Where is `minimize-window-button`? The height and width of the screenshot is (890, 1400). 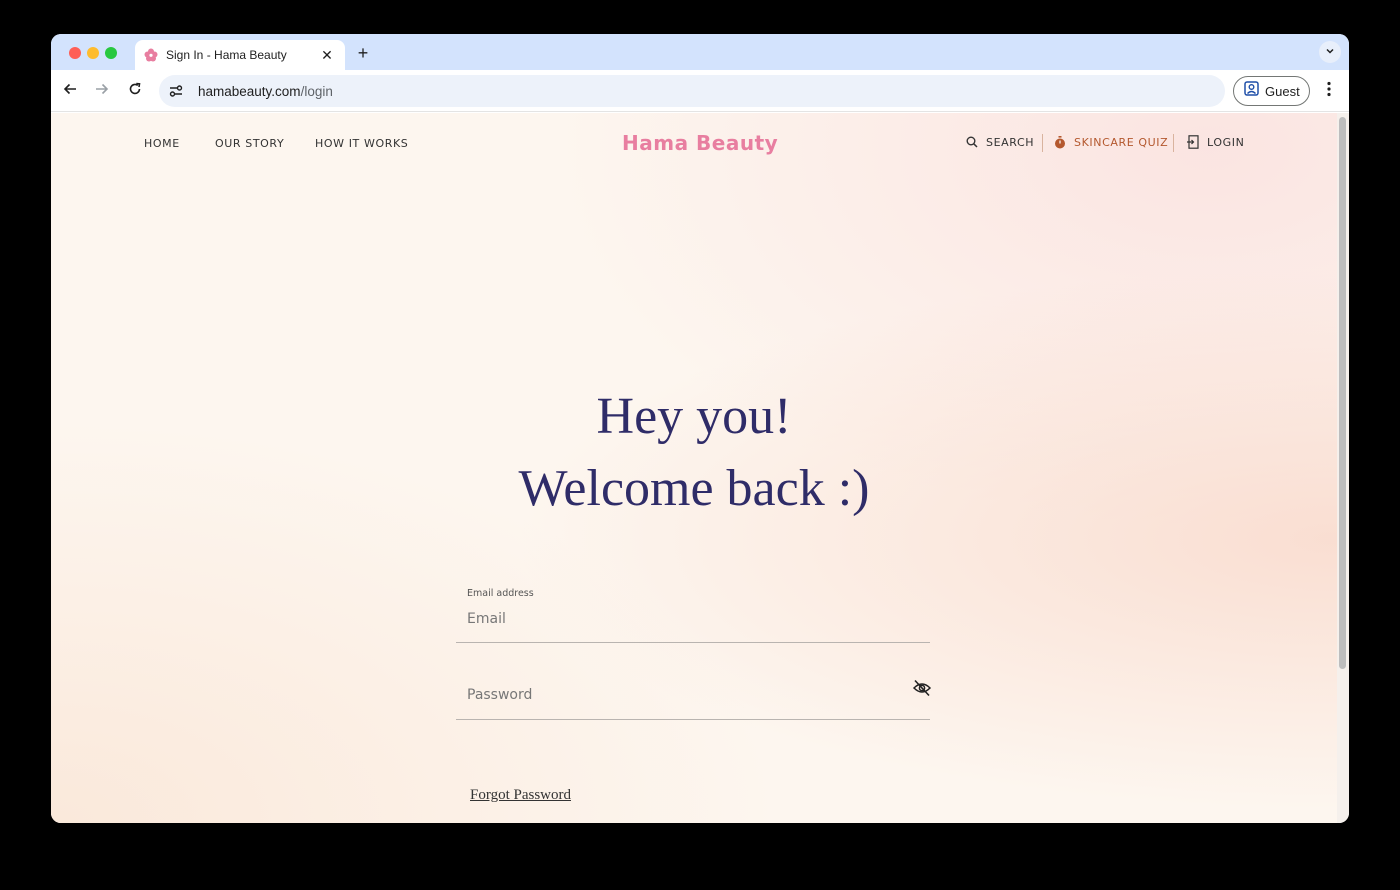
minimize-window-button is located at coordinates (93, 53).